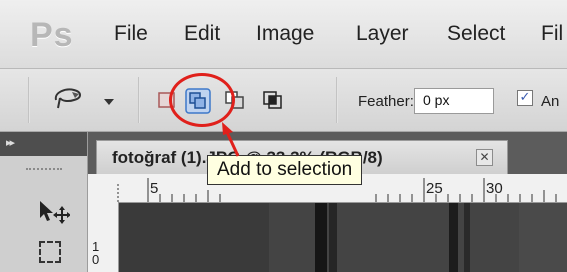 The image size is (567, 272). Describe the element at coordinates (154, 188) in the screenshot. I see `ruler-tick-label: 5` at that location.